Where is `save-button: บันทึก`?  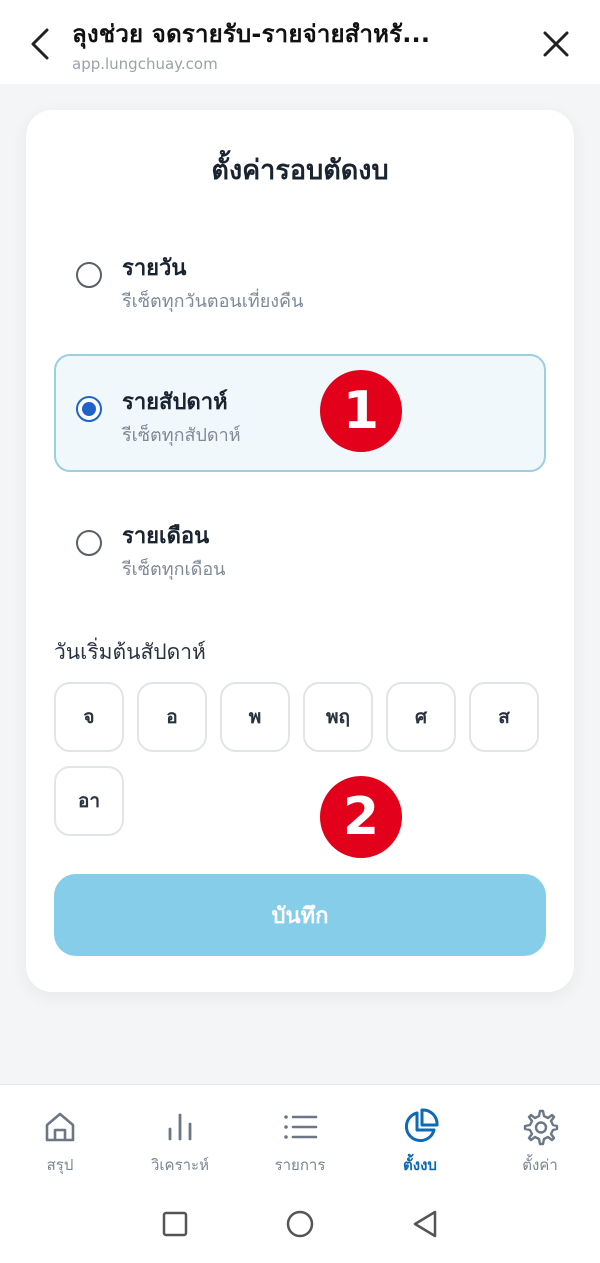
save-button: บันทึก is located at coordinates (300, 915).